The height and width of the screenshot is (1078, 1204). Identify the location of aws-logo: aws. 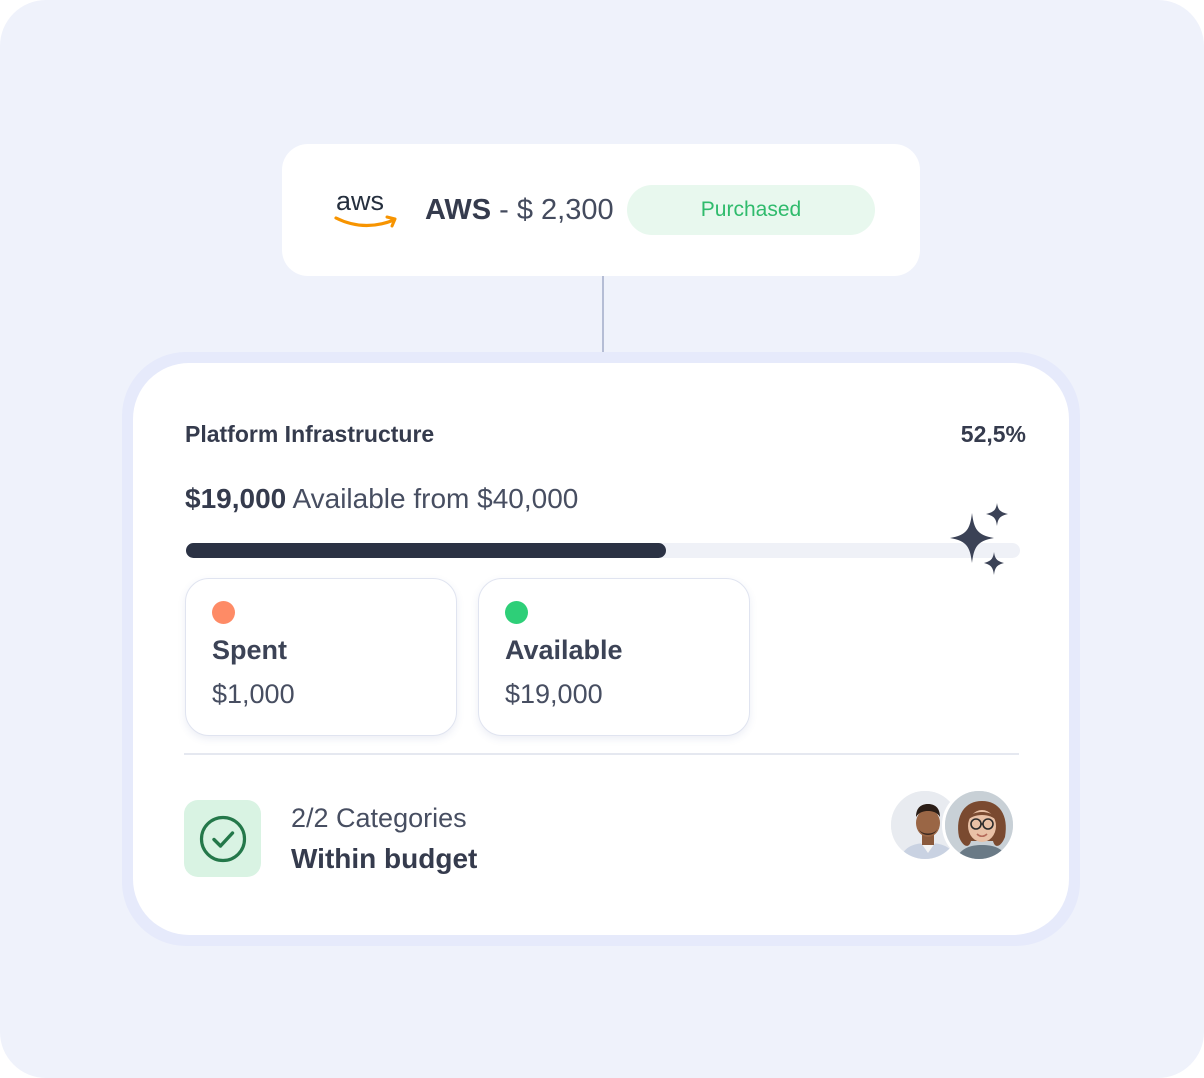
(365, 207).